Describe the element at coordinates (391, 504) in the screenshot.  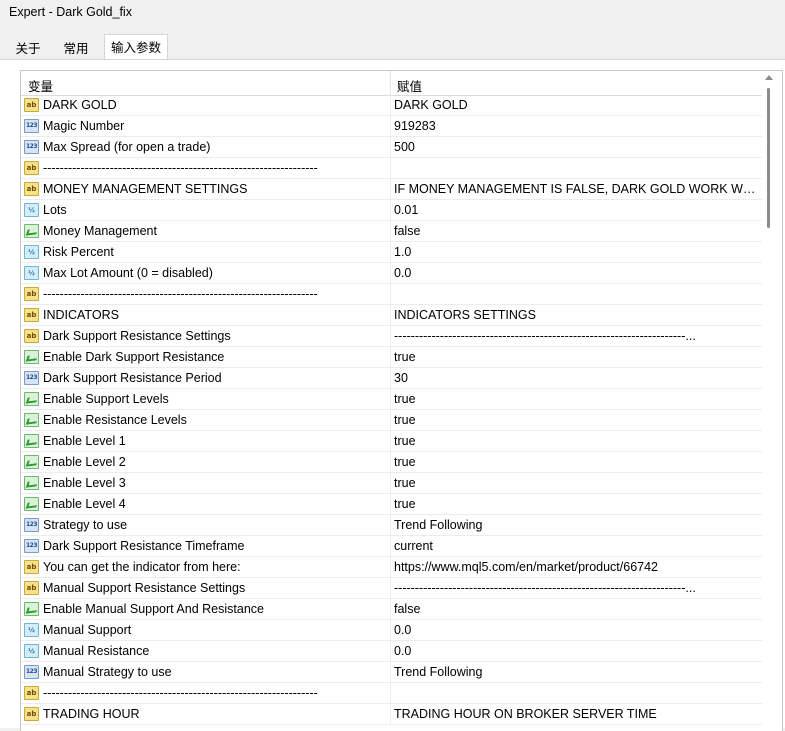
I see `parameter-row: Enable Level 4 true` at that location.